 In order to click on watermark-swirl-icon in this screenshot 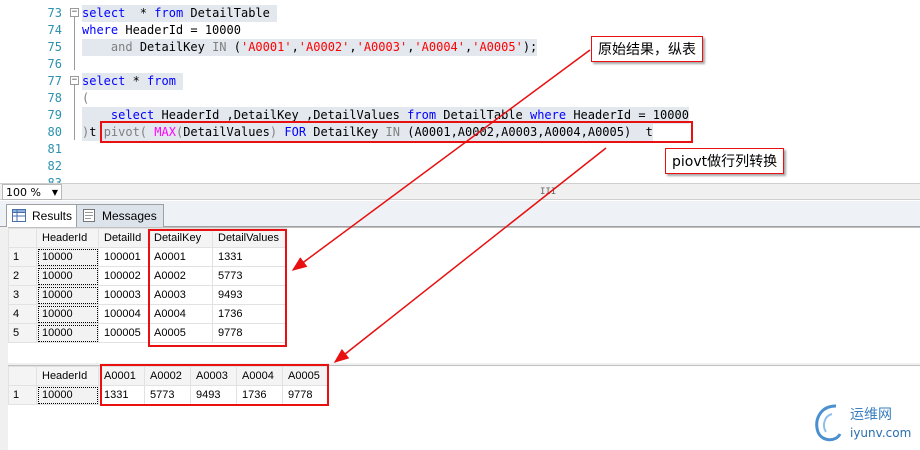, I will do `click(828, 423)`.